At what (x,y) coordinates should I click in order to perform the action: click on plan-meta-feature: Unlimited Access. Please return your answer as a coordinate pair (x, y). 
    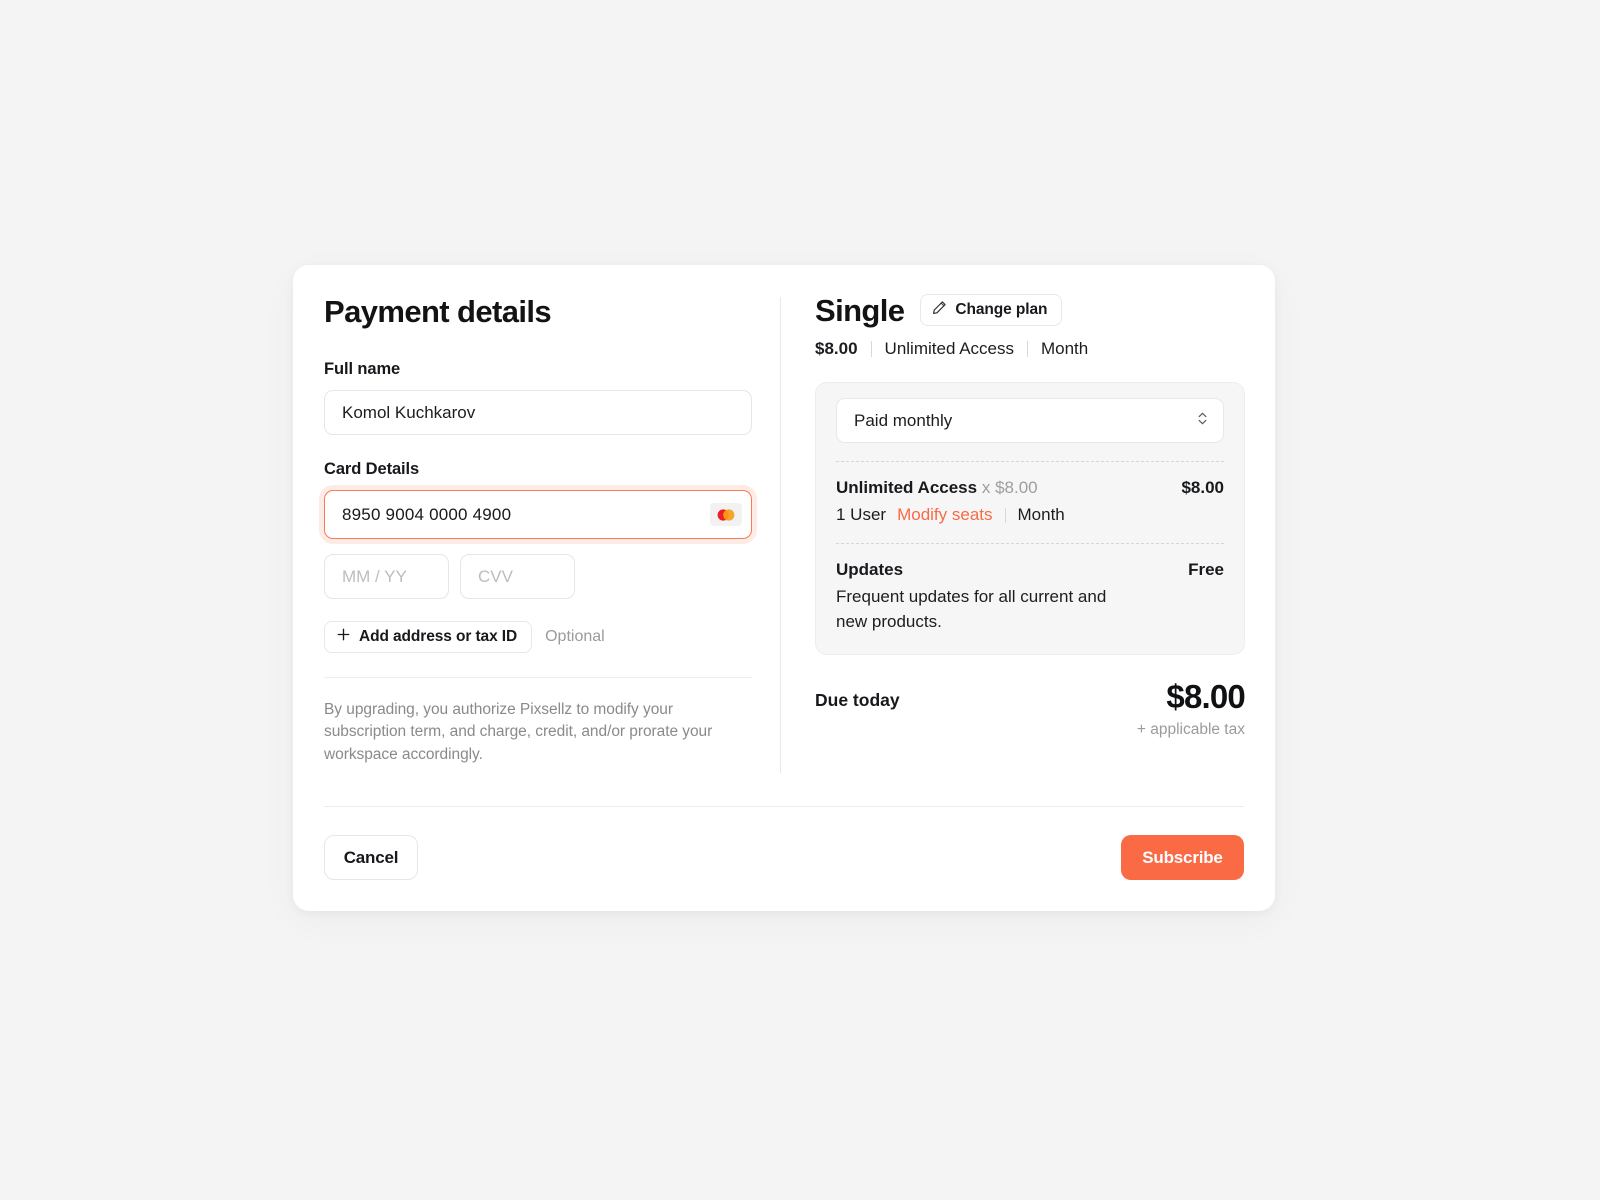
    Looking at the image, I should click on (949, 348).